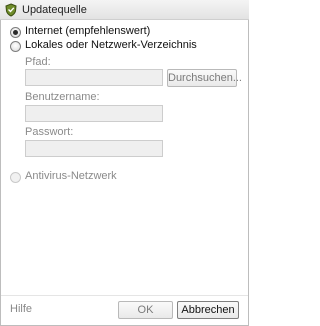 The width and height of the screenshot is (320, 326). What do you see at coordinates (94, 77) in the screenshot?
I see `path-input` at bounding box center [94, 77].